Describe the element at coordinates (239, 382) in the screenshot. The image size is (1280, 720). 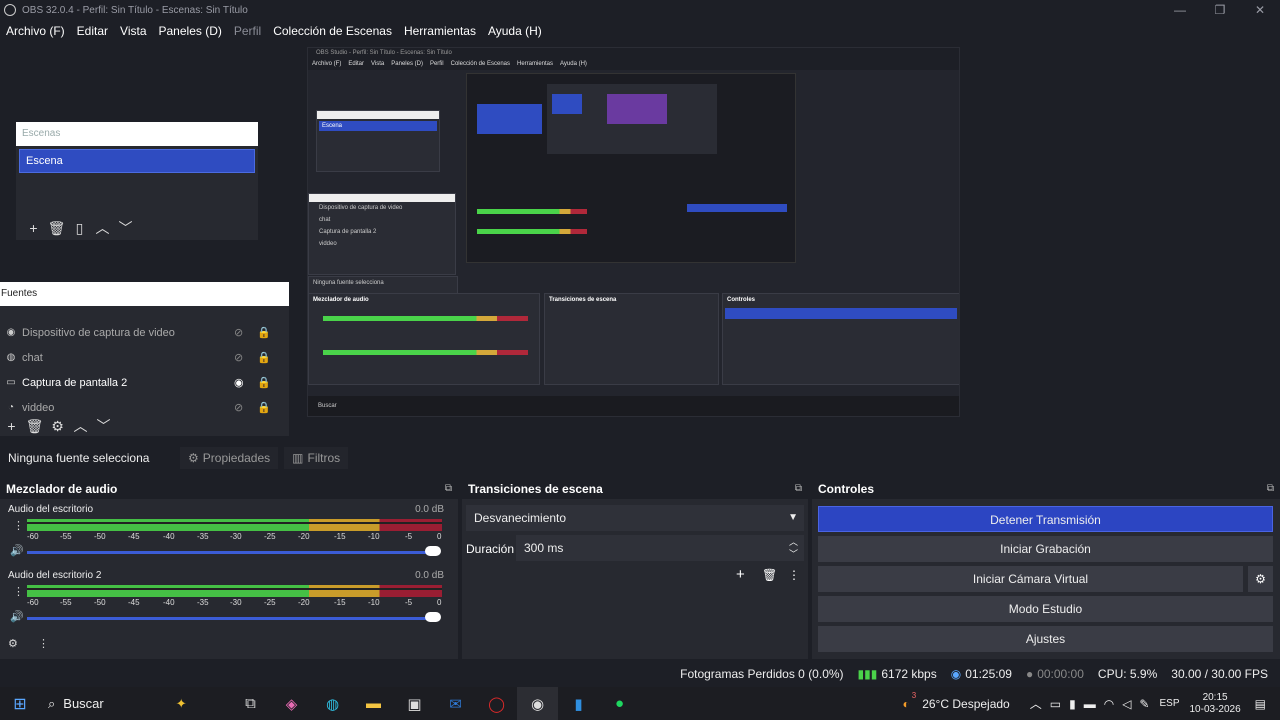
I see `eye-icon: ◉` at that location.